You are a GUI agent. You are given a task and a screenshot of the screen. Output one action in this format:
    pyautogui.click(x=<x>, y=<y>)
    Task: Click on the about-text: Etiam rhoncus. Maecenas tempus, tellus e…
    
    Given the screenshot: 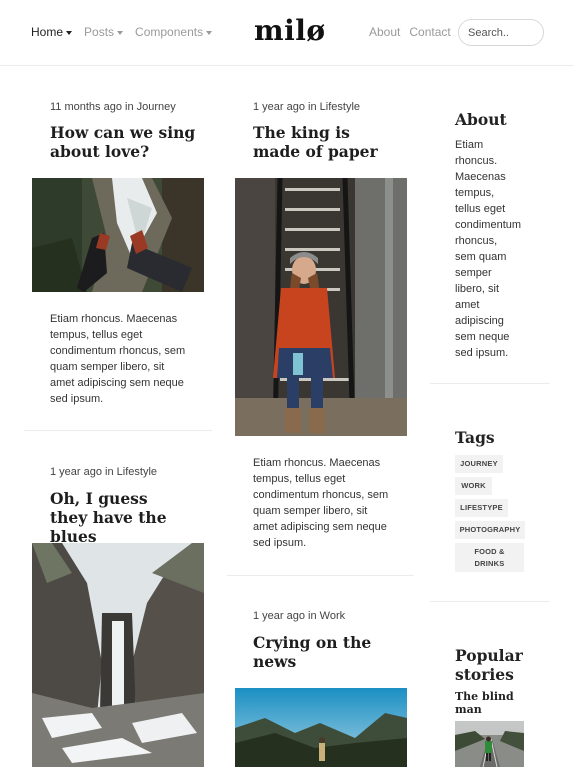 What is the action you would take?
    pyautogui.click(x=488, y=249)
    